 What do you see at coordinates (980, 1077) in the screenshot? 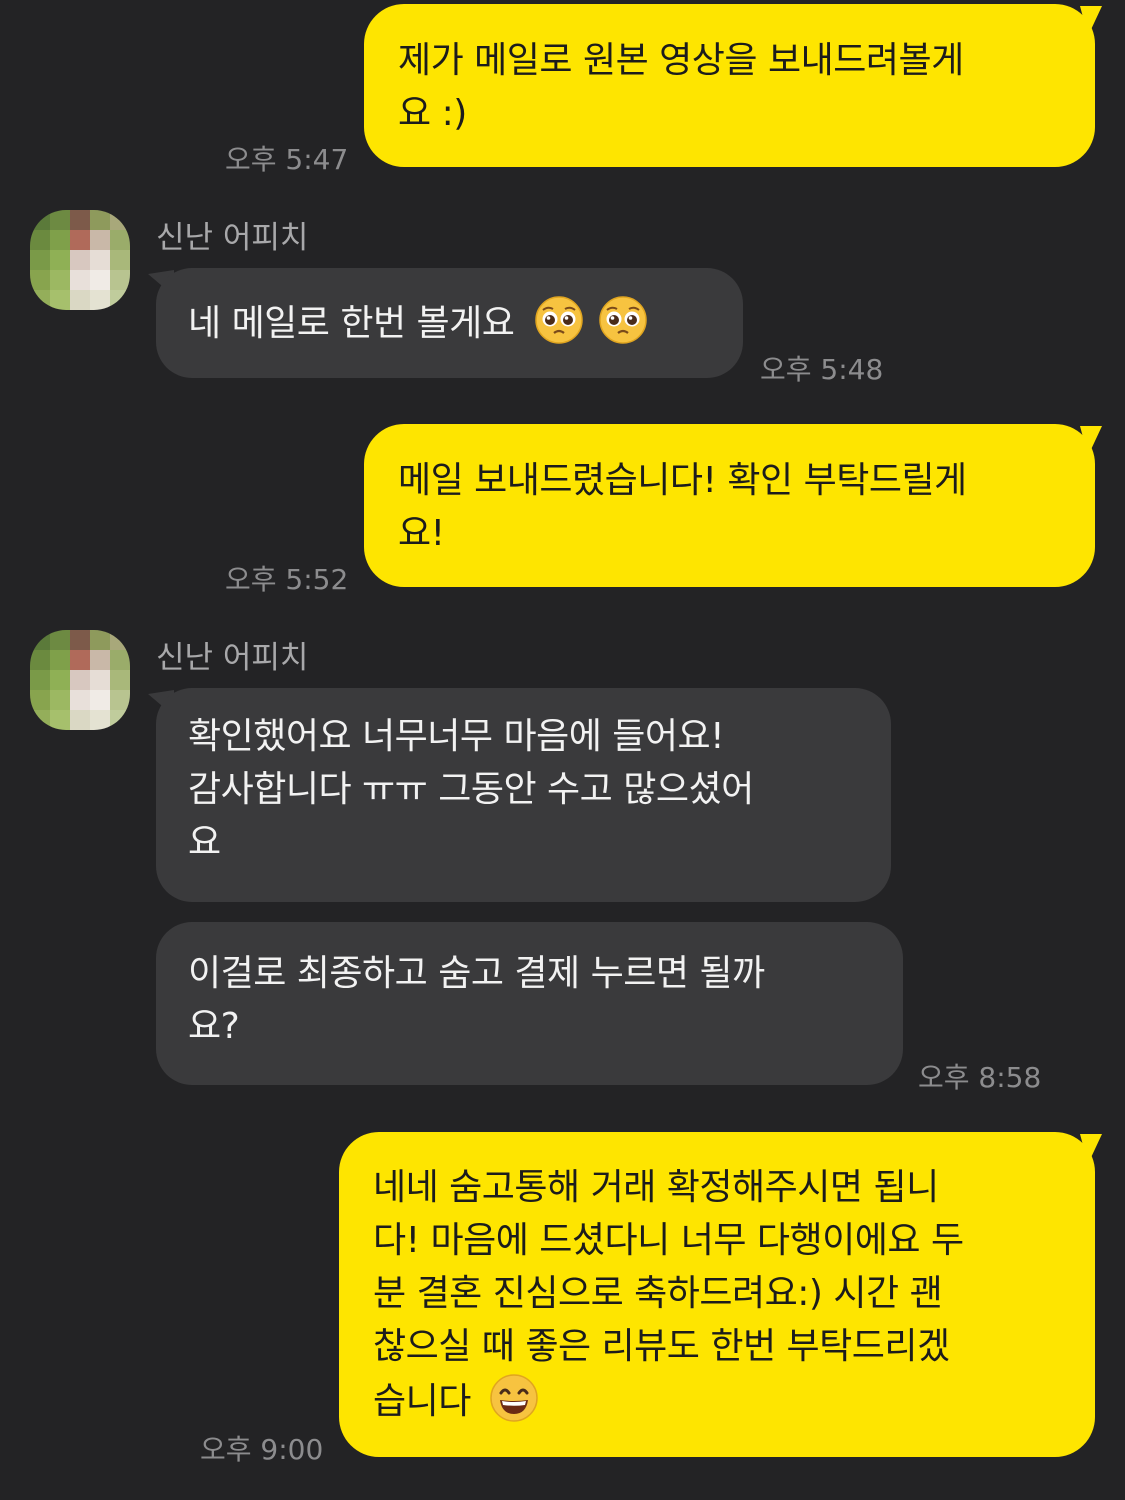
I see `message-timestamp: 오후 8:58` at bounding box center [980, 1077].